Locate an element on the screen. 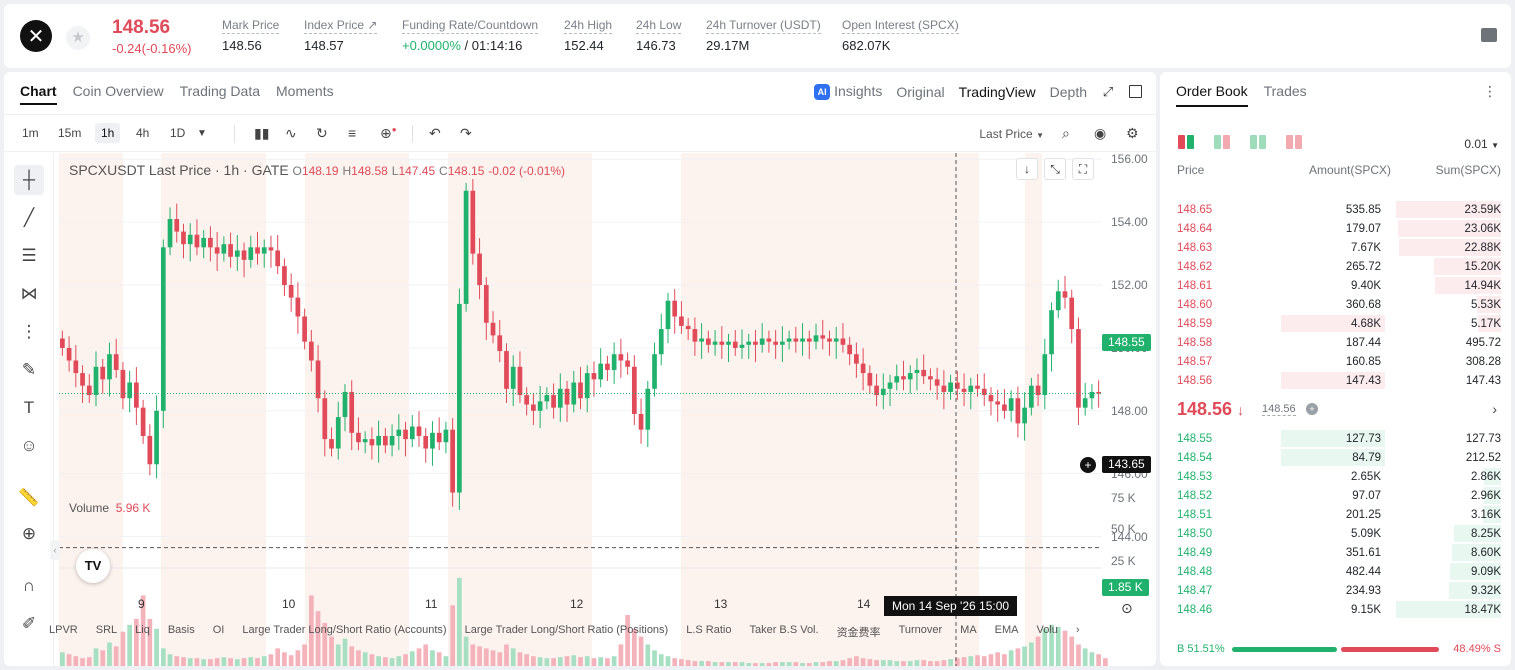 Image resolution: width=1515 pixels, height=670 pixels. pattern-icon: ⋈ is located at coordinates (29, 294).